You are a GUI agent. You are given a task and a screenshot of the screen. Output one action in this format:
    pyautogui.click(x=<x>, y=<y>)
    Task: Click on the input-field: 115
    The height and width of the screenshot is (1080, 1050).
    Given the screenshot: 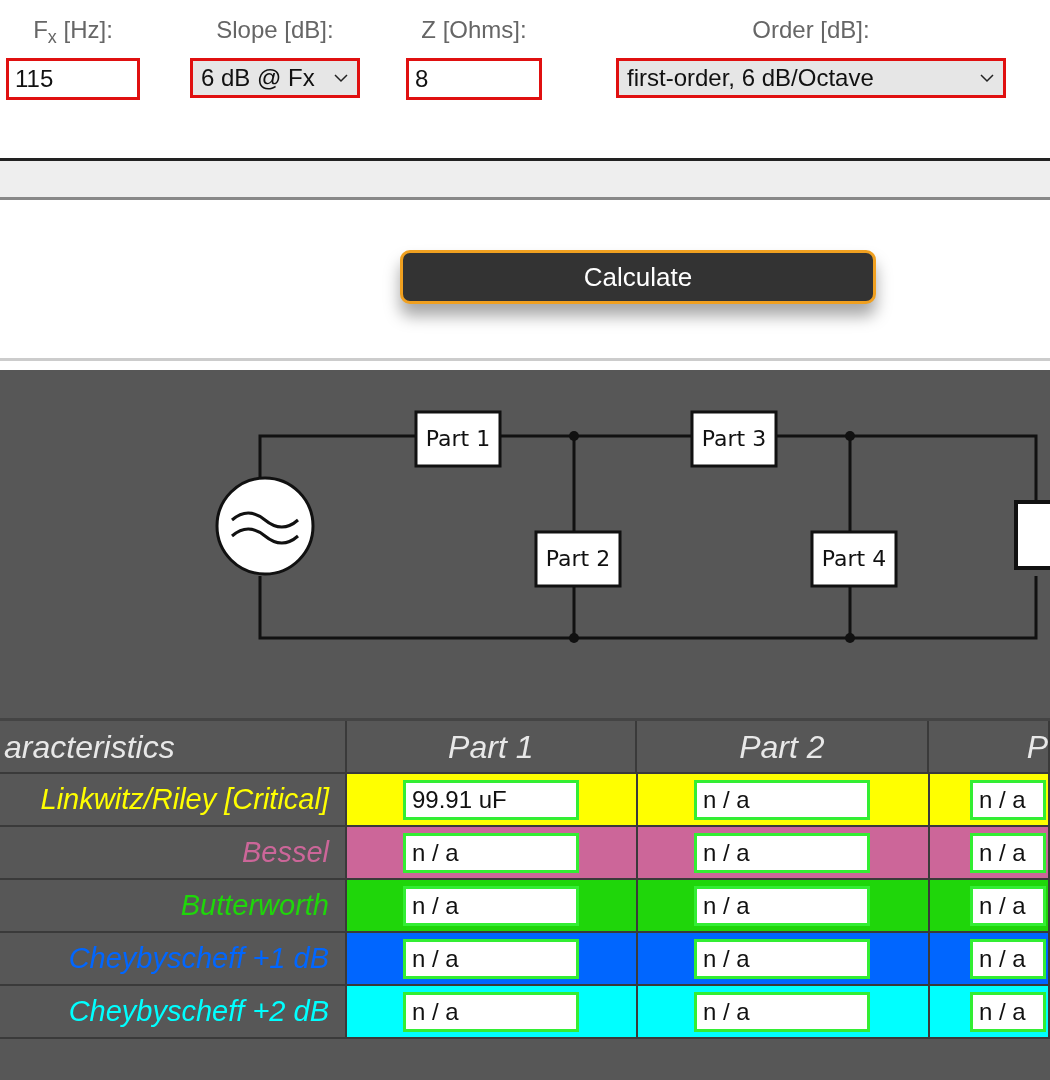 What is the action you would take?
    pyautogui.click(x=73, y=79)
    